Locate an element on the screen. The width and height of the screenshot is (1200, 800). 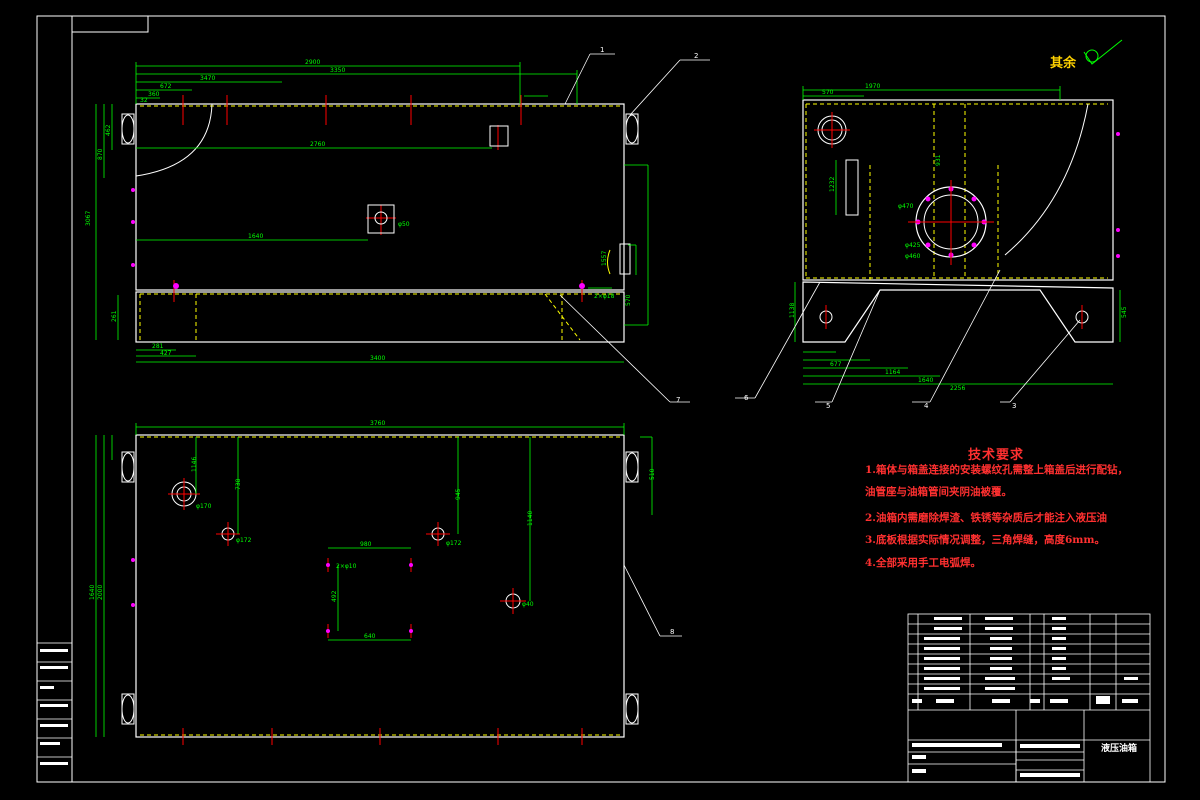
part-name: 液压油箱 is located at coordinates (1119, 748).